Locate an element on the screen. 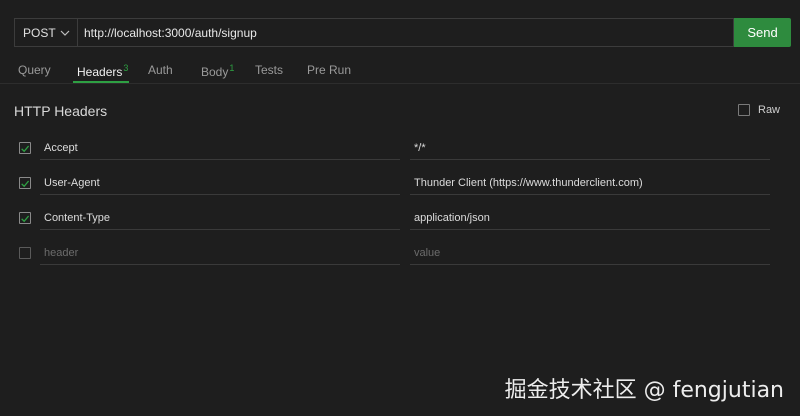 The height and width of the screenshot is (416, 800). raw-label: Raw is located at coordinates (769, 110).